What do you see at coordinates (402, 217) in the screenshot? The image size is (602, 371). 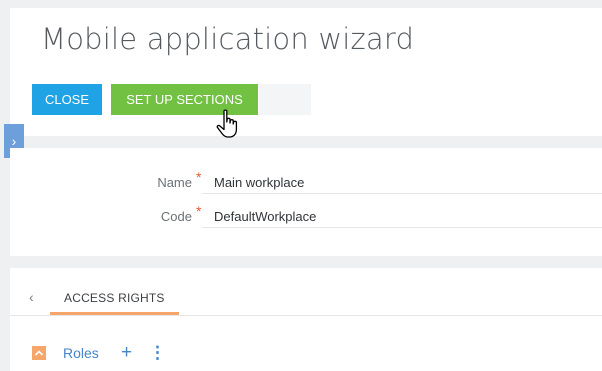 I see `code-field: DefaultWorkplace` at bounding box center [402, 217].